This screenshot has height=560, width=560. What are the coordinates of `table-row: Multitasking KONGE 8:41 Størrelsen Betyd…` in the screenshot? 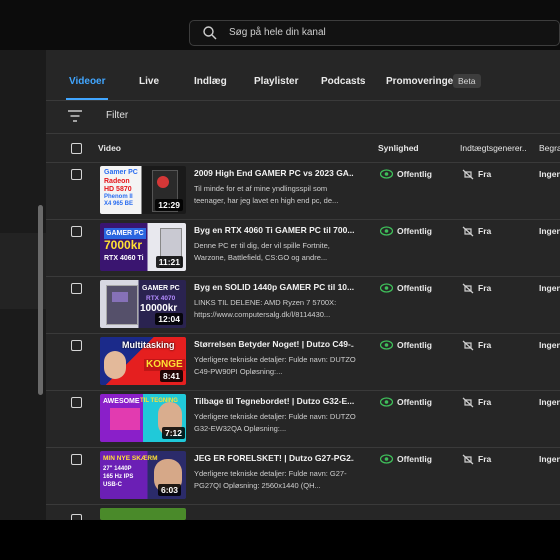 It's located at (303, 362).